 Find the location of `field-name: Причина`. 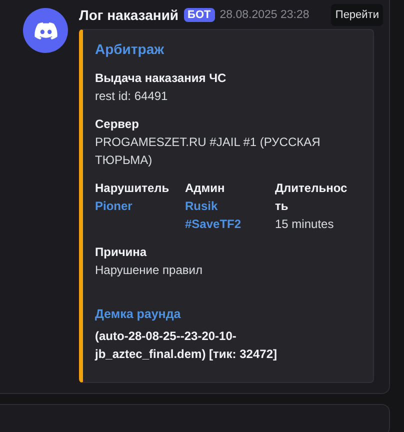

field-name: Причина is located at coordinates (121, 252).